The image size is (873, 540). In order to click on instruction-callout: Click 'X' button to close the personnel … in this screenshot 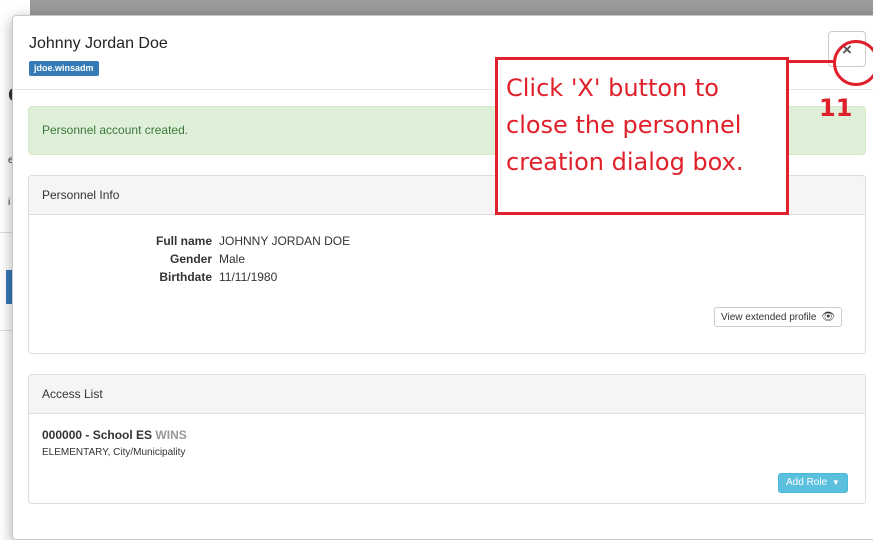, I will do `click(642, 136)`.